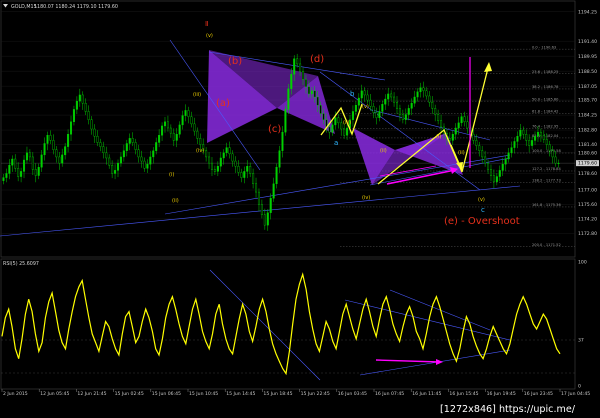  Describe the element at coordinates (579, 387) in the screenshot. I see `rsi-tick-label: 0` at that location.